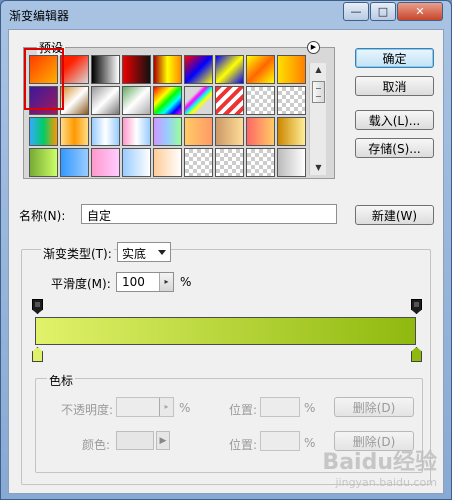 This screenshot has width=452, height=500. I want to click on stop-position-unit-1: %, so click(310, 408).